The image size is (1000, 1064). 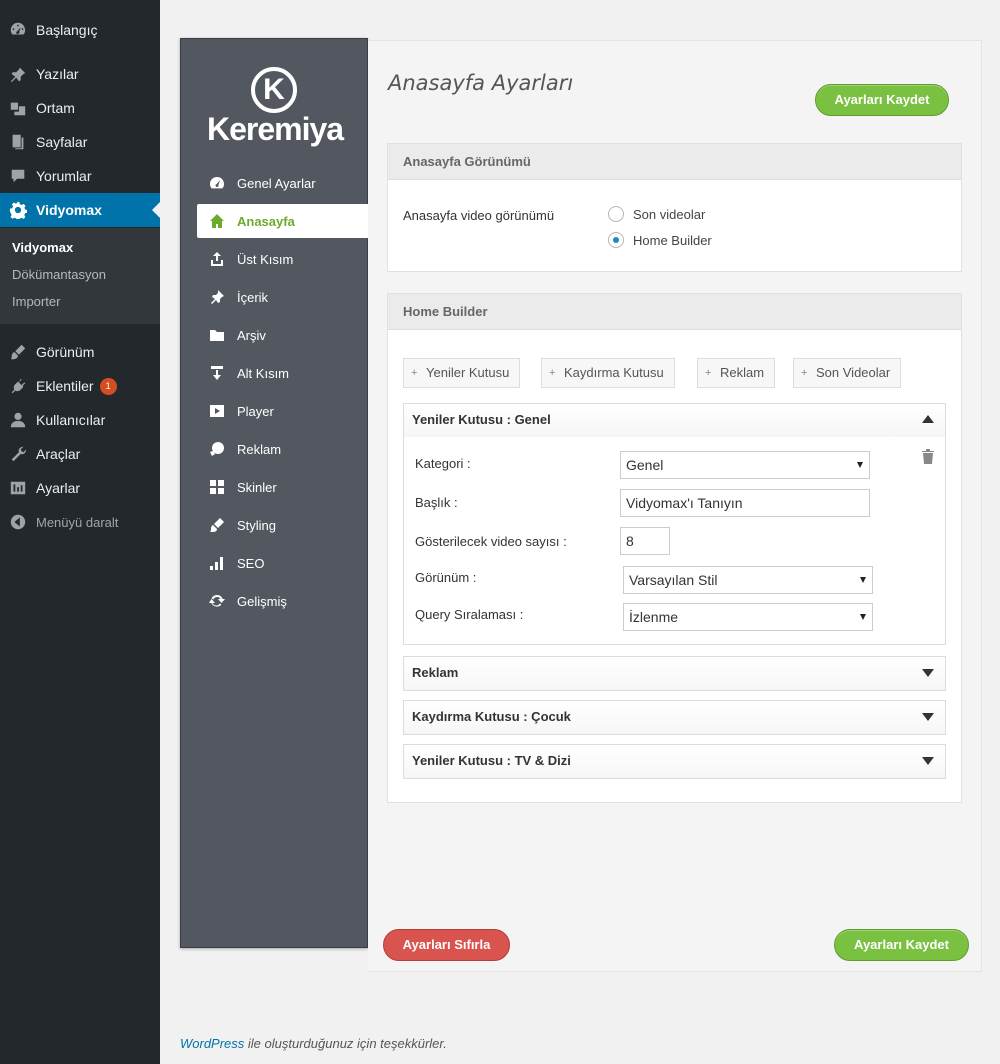 I want to click on add-reklam-button: + Reklam, so click(x=736, y=373).